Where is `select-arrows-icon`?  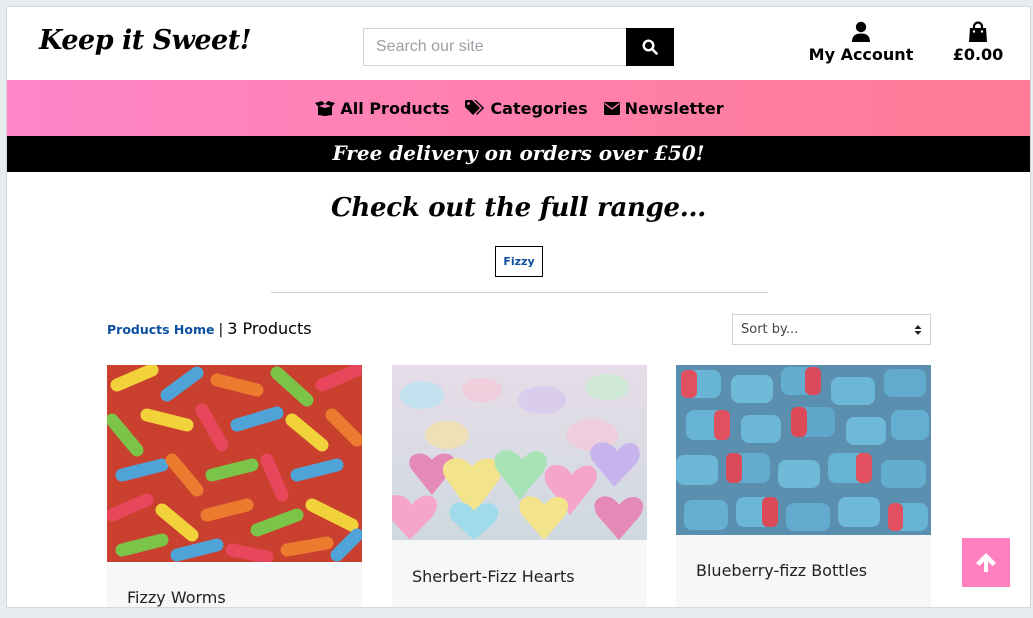 select-arrows-icon is located at coordinates (918, 329).